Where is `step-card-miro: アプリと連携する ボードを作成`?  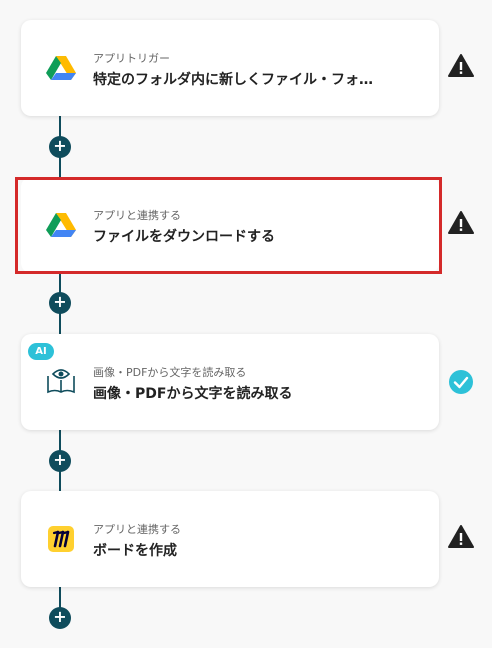
step-card-miro: アプリと連携する ボードを作成 is located at coordinates (230, 539).